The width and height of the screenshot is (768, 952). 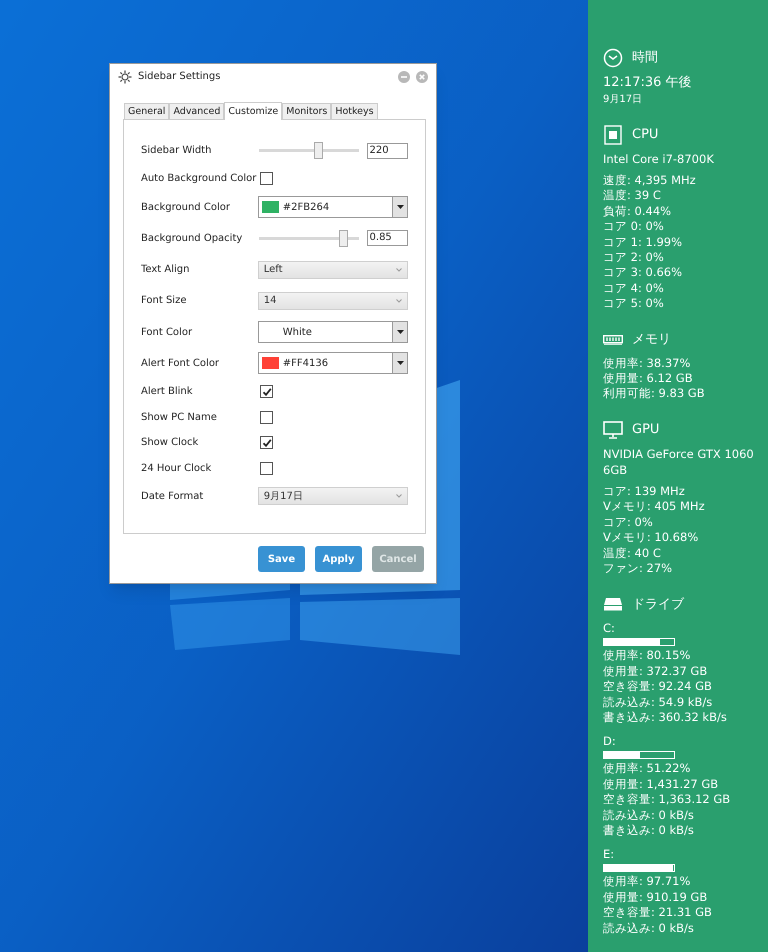 What do you see at coordinates (613, 604) in the screenshot?
I see `drive-icon` at bounding box center [613, 604].